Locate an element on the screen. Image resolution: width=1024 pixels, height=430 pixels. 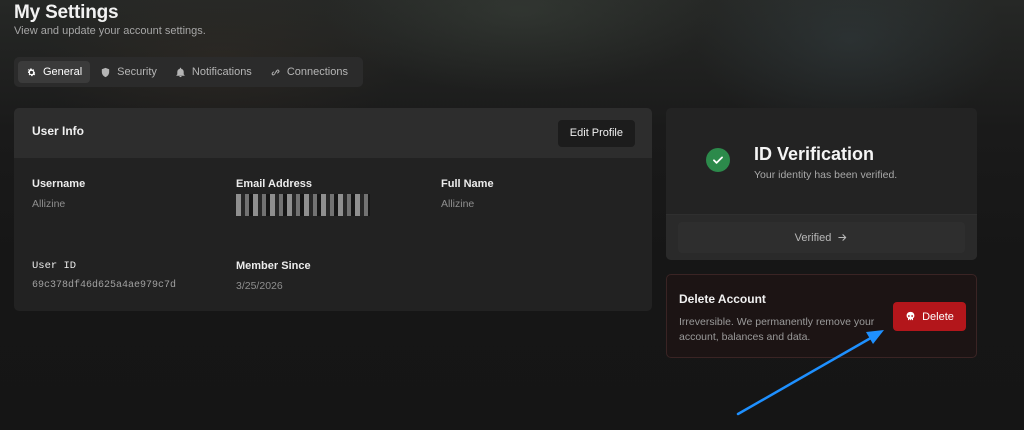
user-id-field: User ID 69c378df46d625a4ae979c7d is located at coordinates (104, 275).